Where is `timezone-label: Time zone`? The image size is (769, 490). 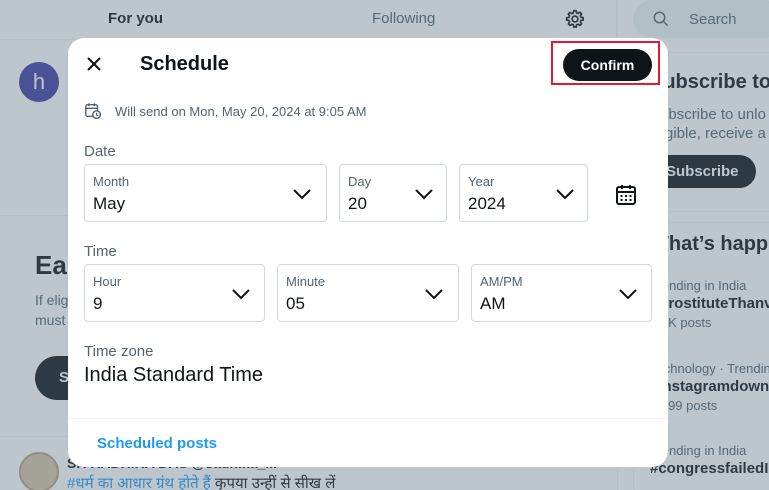 timezone-label: Time zone is located at coordinates (119, 351).